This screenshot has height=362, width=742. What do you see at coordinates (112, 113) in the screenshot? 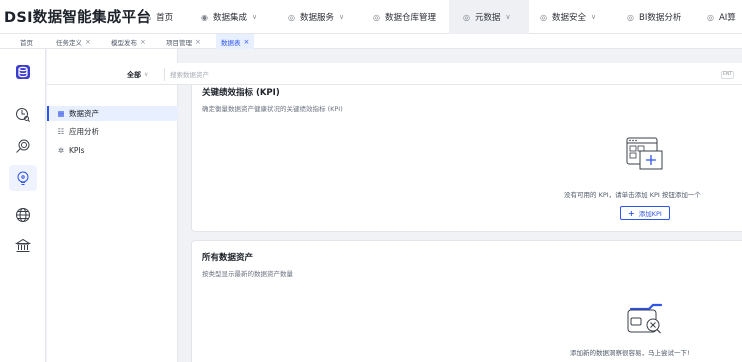
I see `menu-item-data-assets: ▦ 数据资产` at bounding box center [112, 113].